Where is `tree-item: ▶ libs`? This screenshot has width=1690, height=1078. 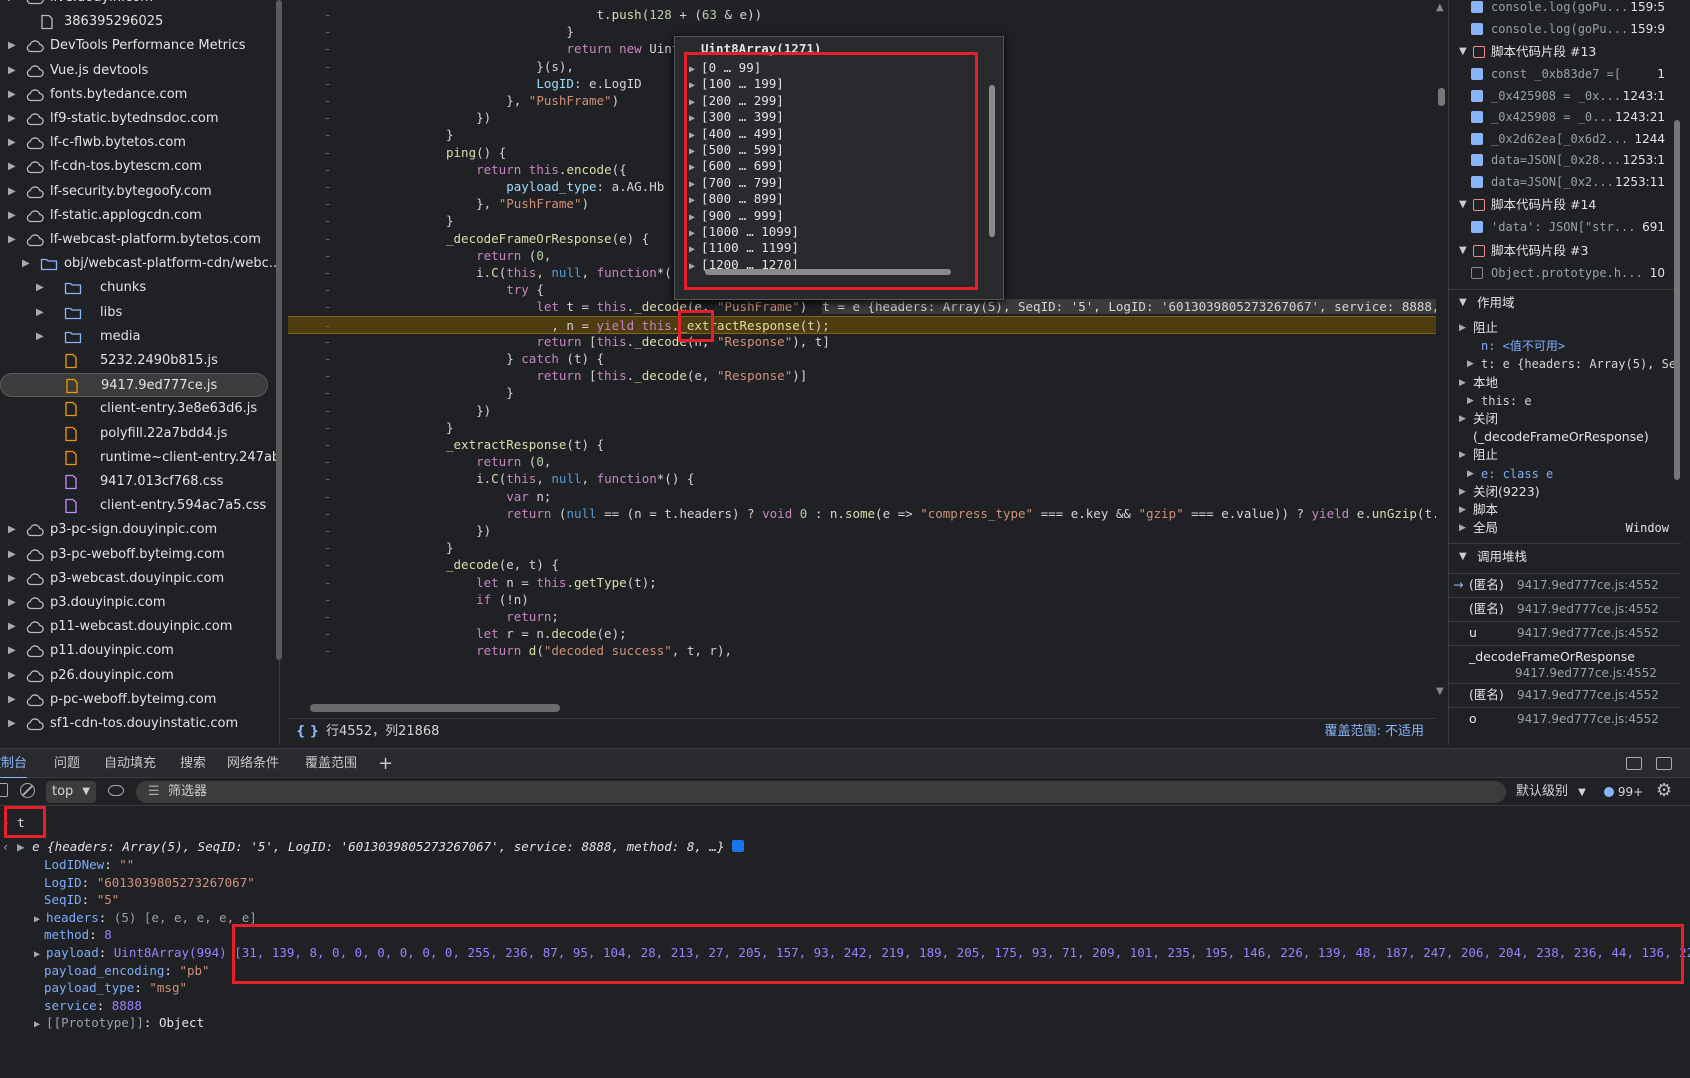 tree-item: ▶ libs is located at coordinates (134, 313).